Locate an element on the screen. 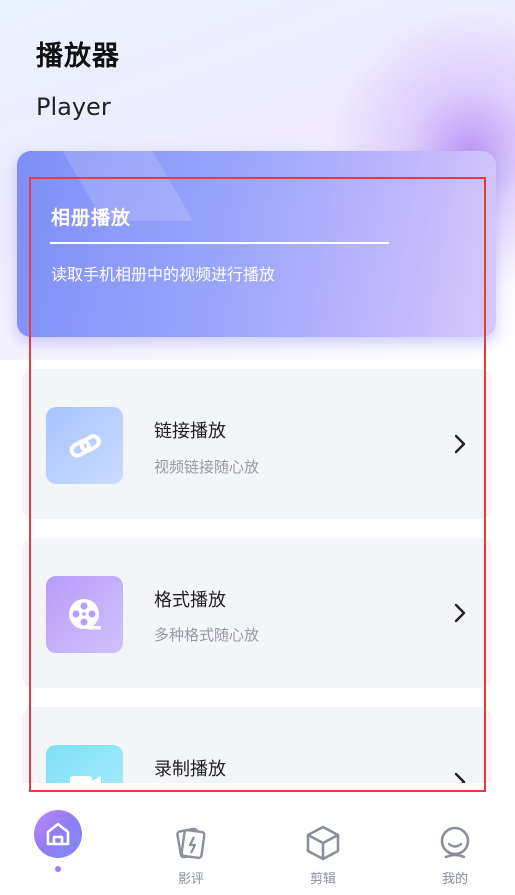 The width and height of the screenshot is (515, 895). link-icon is located at coordinates (84, 445).